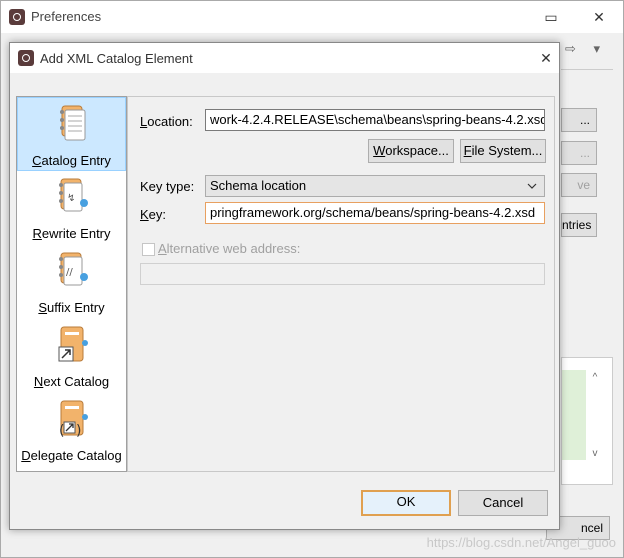 This screenshot has height=558, width=624. I want to click on forward-arrow-icon: ⇨, so click(570, 48).